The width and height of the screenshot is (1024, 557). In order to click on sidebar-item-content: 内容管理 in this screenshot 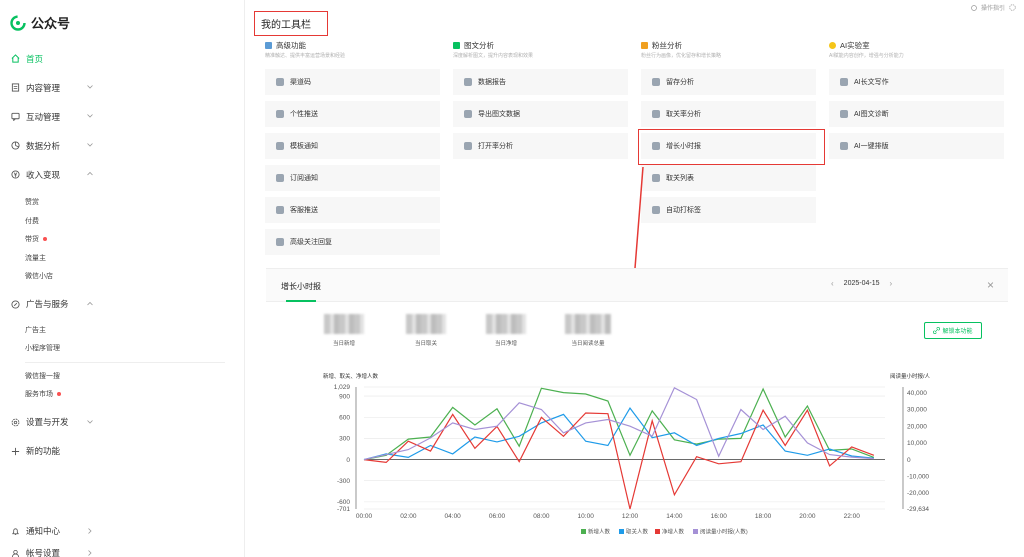, I will do `click(122, 87)`.